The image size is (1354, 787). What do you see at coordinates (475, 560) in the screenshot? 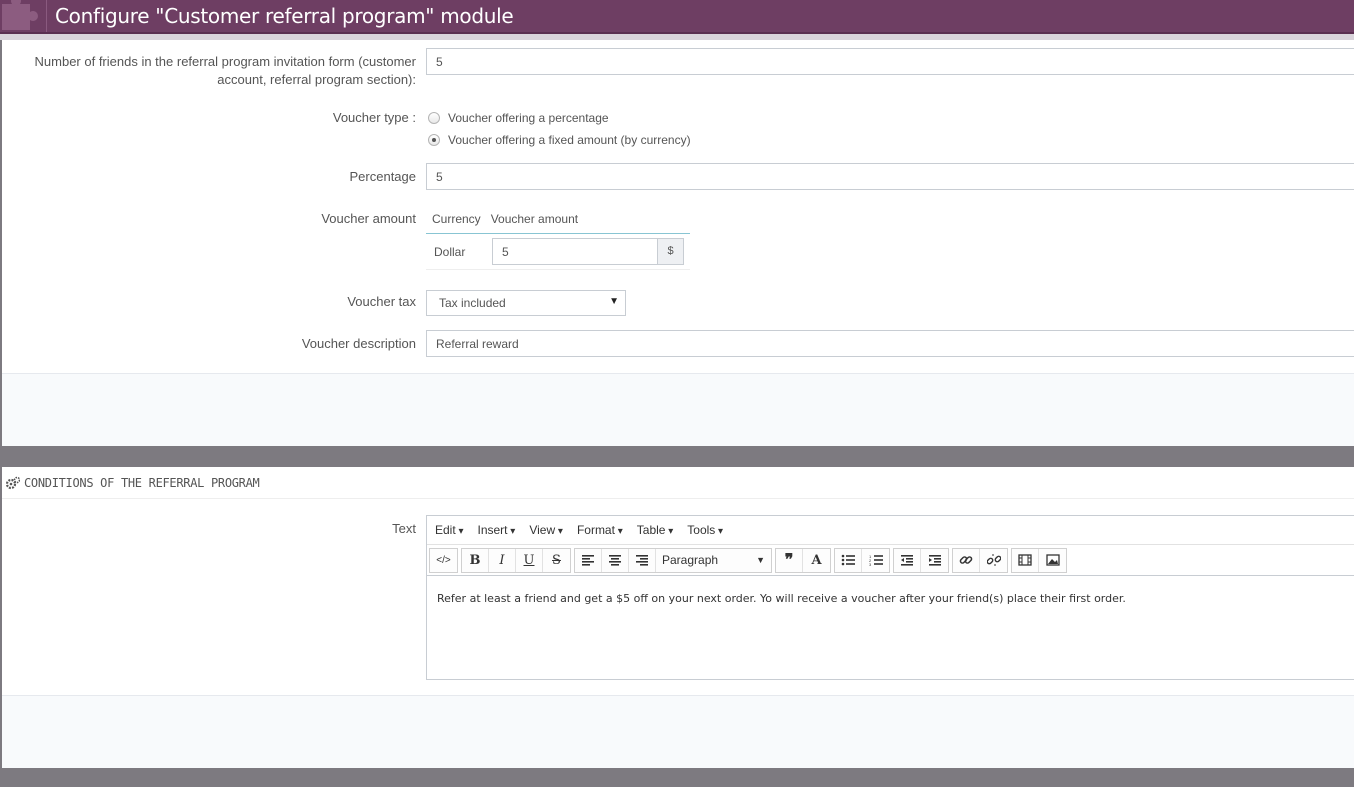
I see `bold-icon: B` at bounding box center [475, 560].